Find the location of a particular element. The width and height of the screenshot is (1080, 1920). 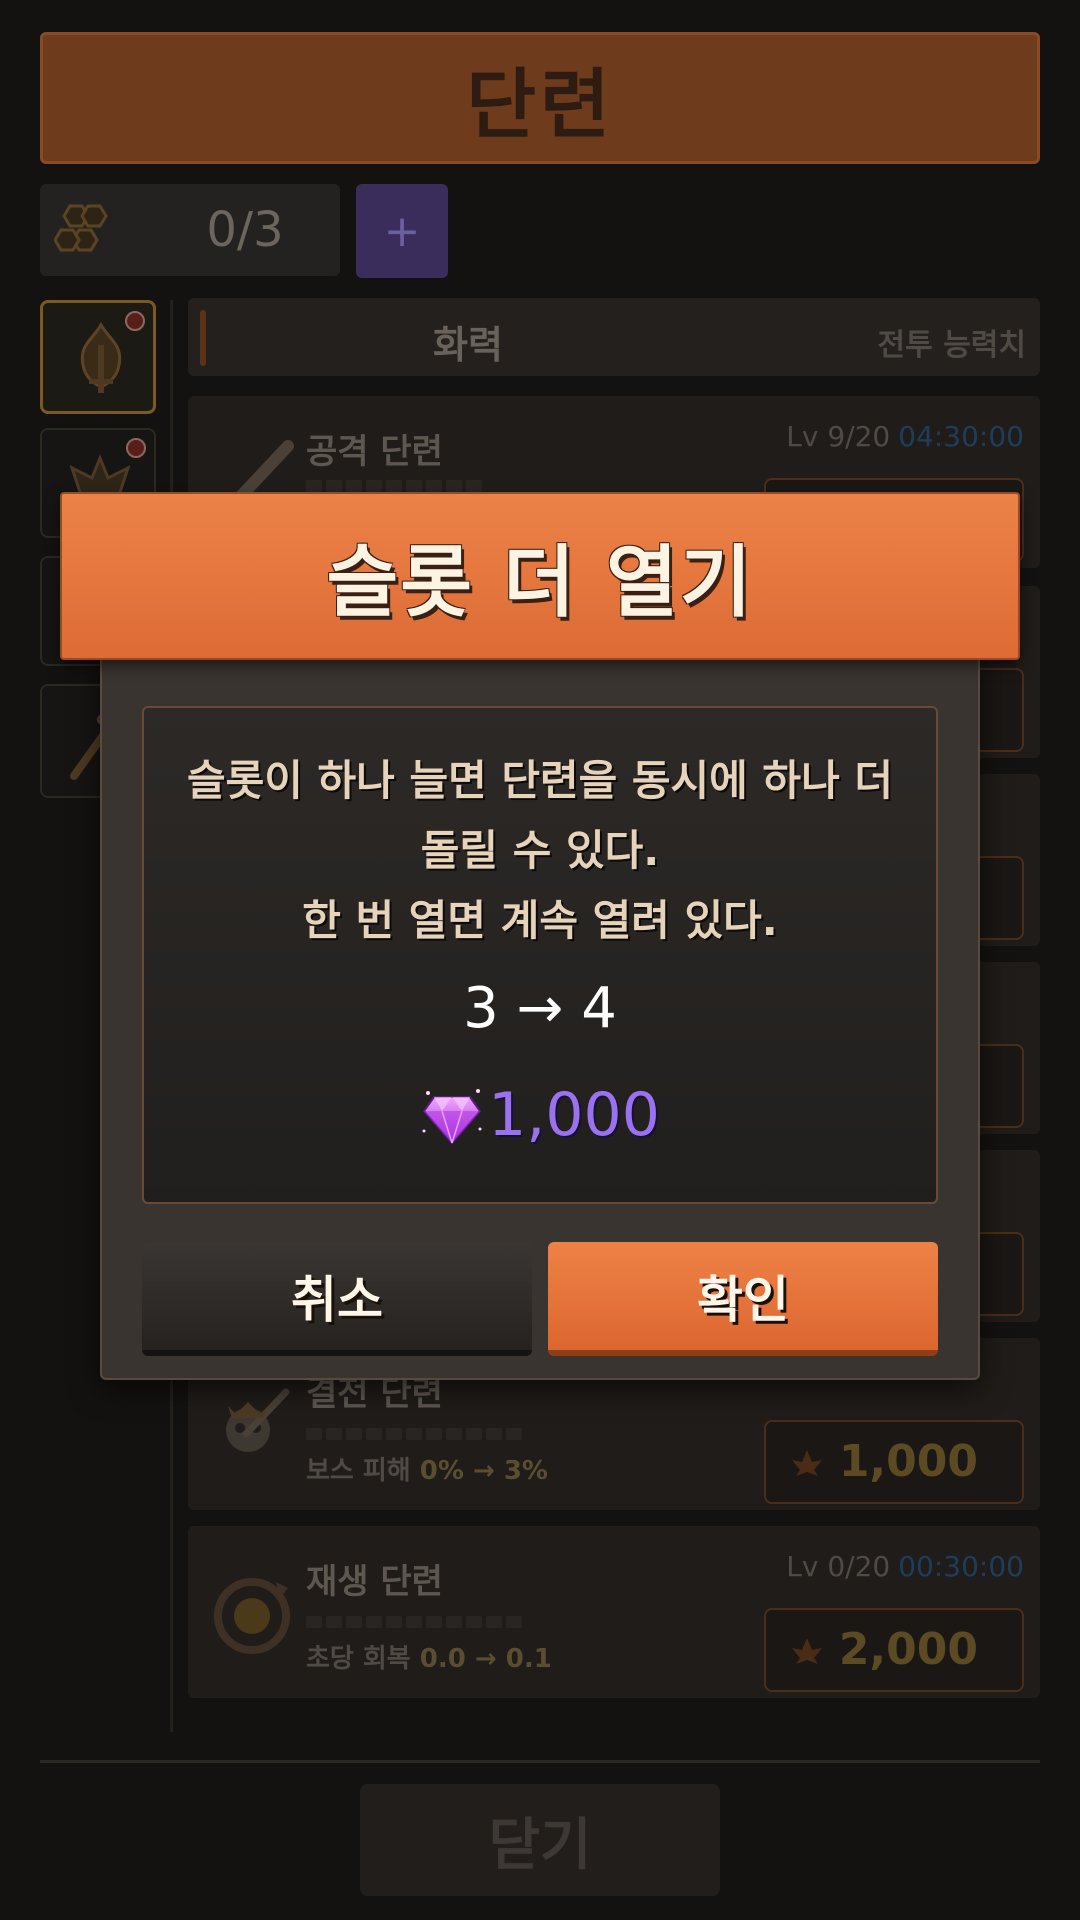

card-level: Lv 9/20 04:30:00 is located at coordinates (905, 436).